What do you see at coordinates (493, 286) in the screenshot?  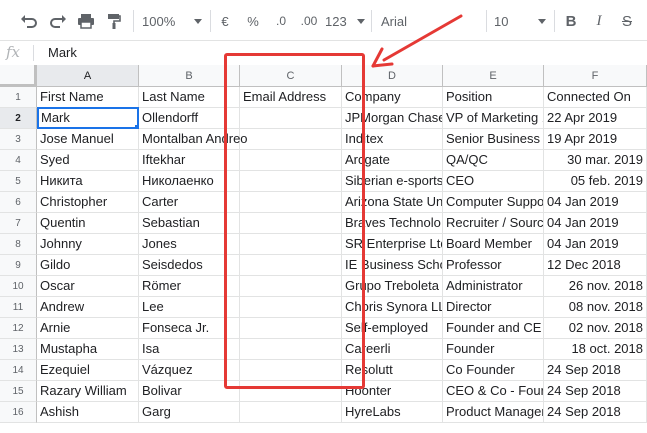 I see `table-cell: Administrator` at bounding box center [493, 286].